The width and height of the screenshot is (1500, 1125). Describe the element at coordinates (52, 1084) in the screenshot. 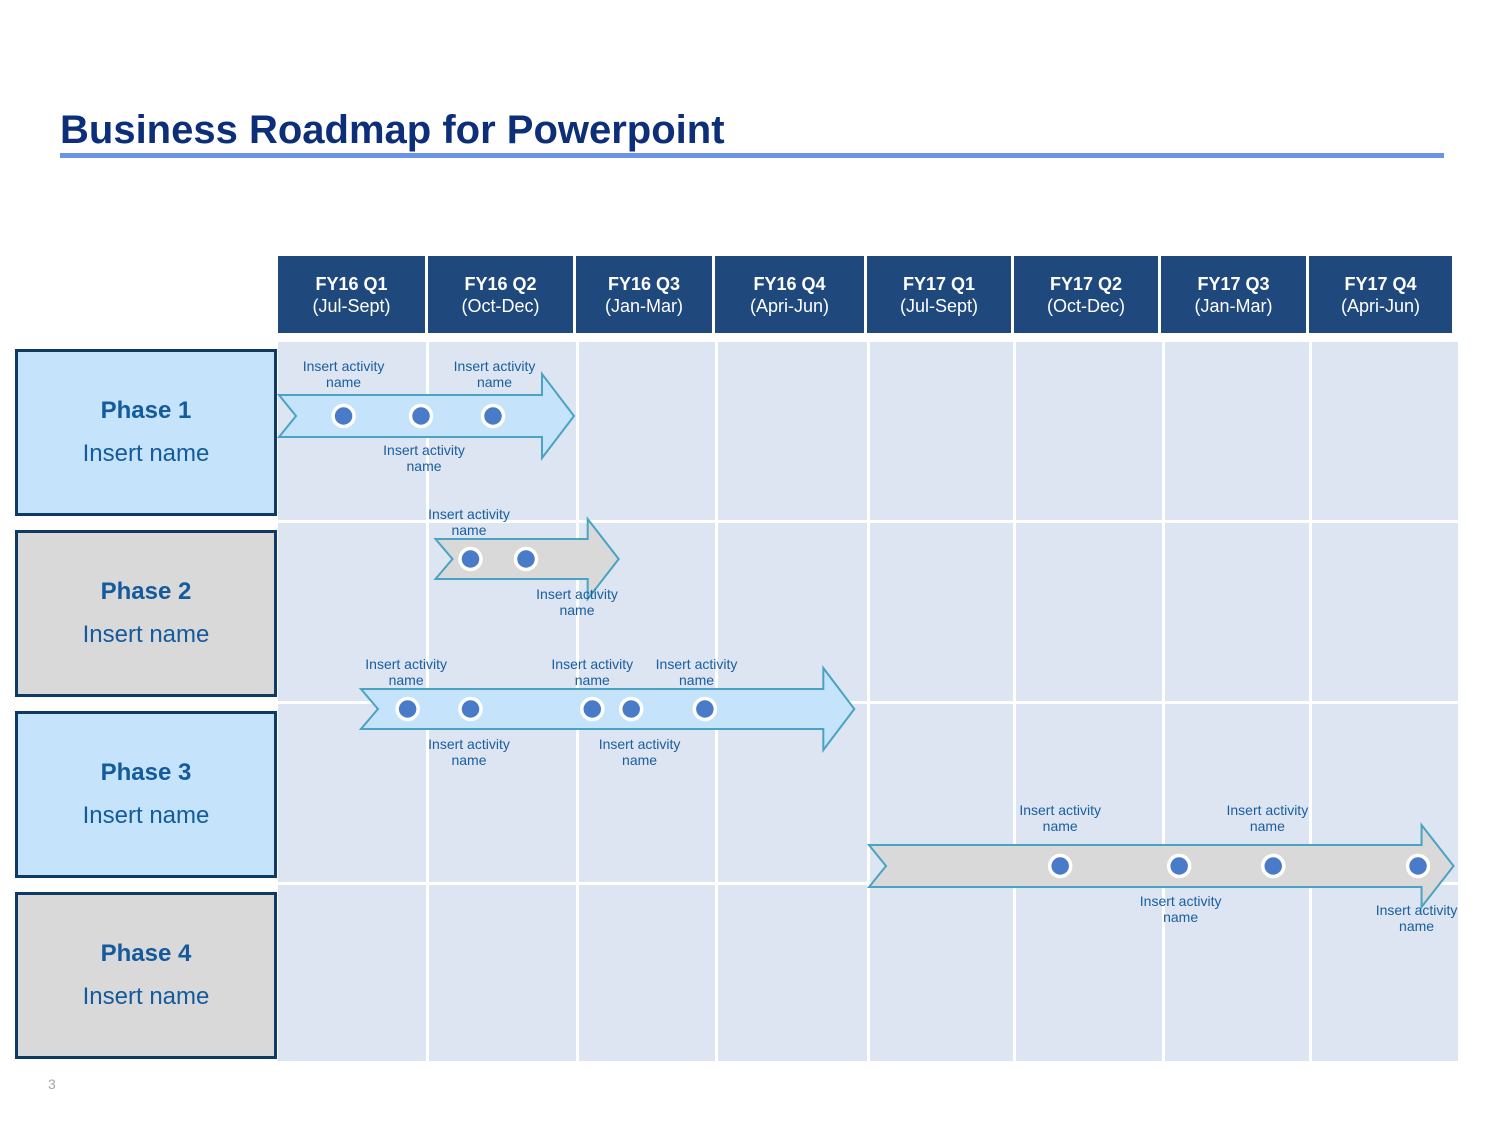

I see `page-number: 3` at that location.